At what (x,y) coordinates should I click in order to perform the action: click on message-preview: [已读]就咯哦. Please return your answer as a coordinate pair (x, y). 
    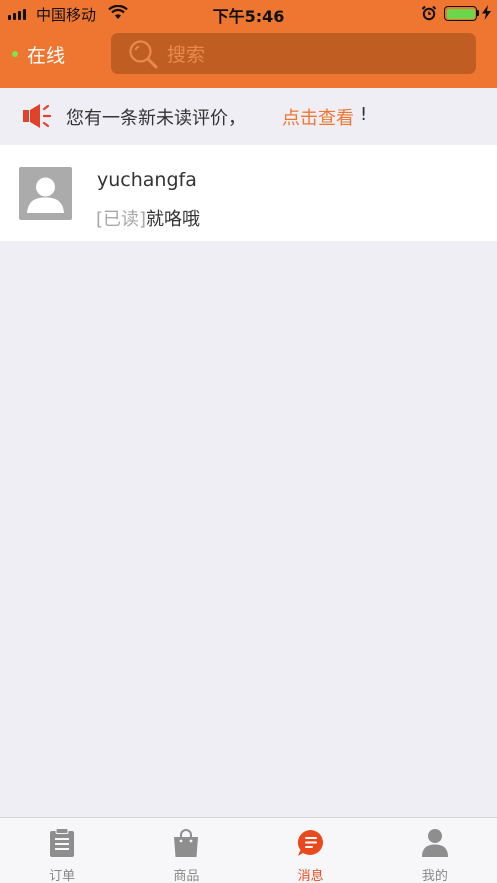
    Looking at the image, I should click on (148, 218).